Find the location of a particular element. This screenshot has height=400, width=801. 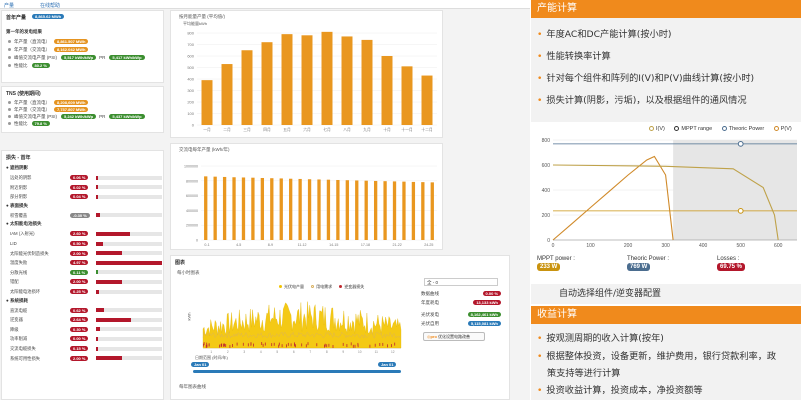

date-range-slider is located at coordinates (297, 371).